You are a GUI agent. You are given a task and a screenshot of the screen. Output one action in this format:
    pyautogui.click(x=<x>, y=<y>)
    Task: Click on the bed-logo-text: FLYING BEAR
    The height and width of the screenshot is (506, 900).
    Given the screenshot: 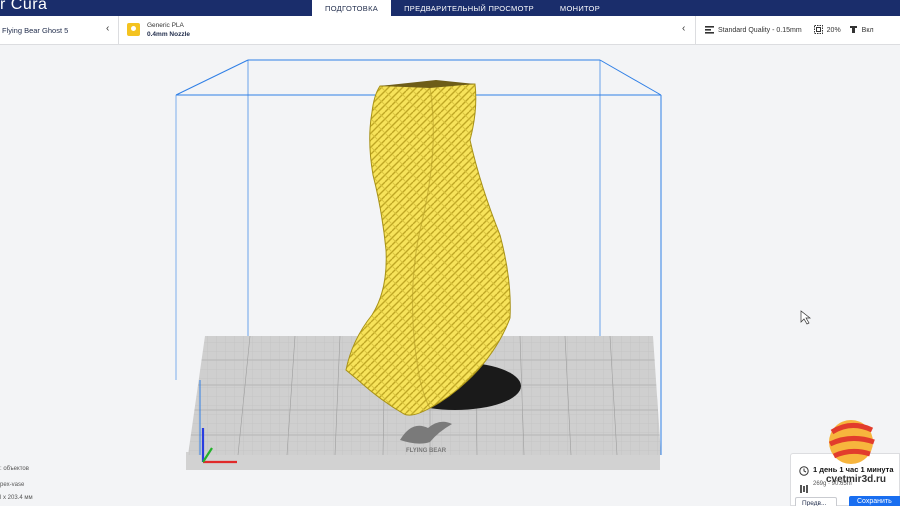 What is the action you would take?
    pyautogui.click(x=426, y=451)
    